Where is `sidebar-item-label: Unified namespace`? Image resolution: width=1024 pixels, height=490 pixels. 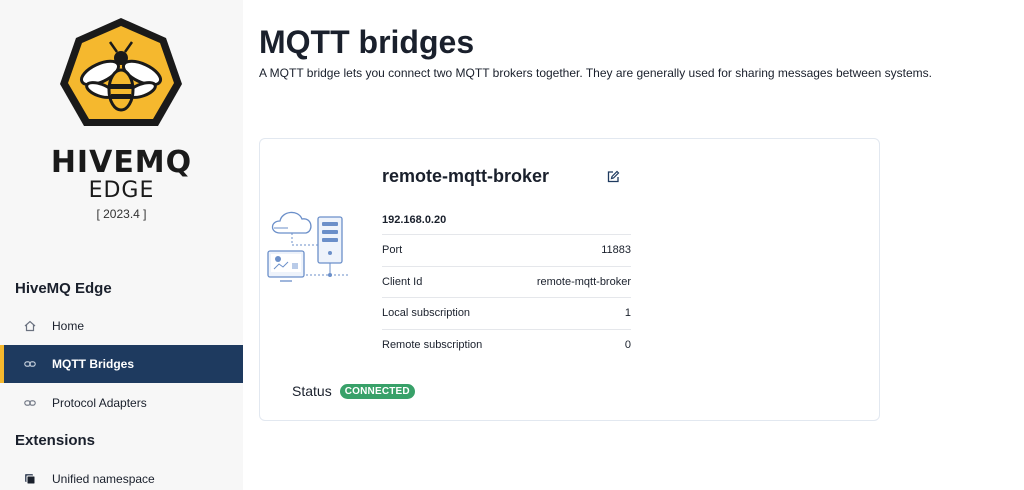 sidebar-item-label: Unified namespace is located at coordinates (103, 479).